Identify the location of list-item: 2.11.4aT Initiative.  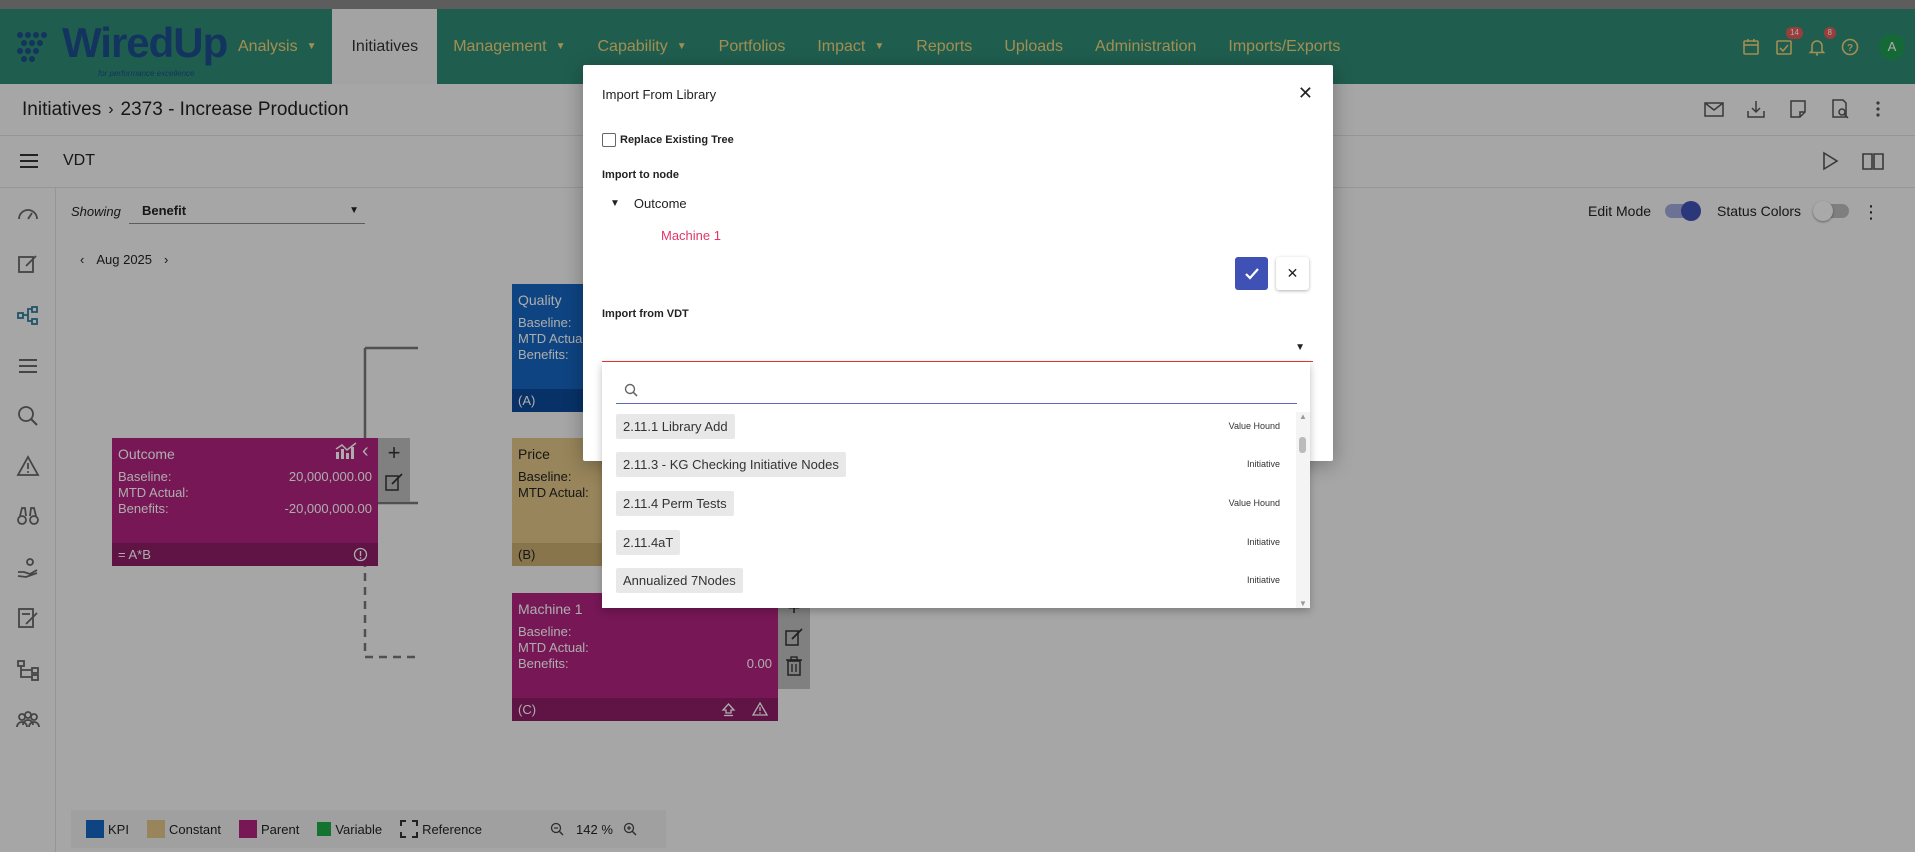
(951, 542).